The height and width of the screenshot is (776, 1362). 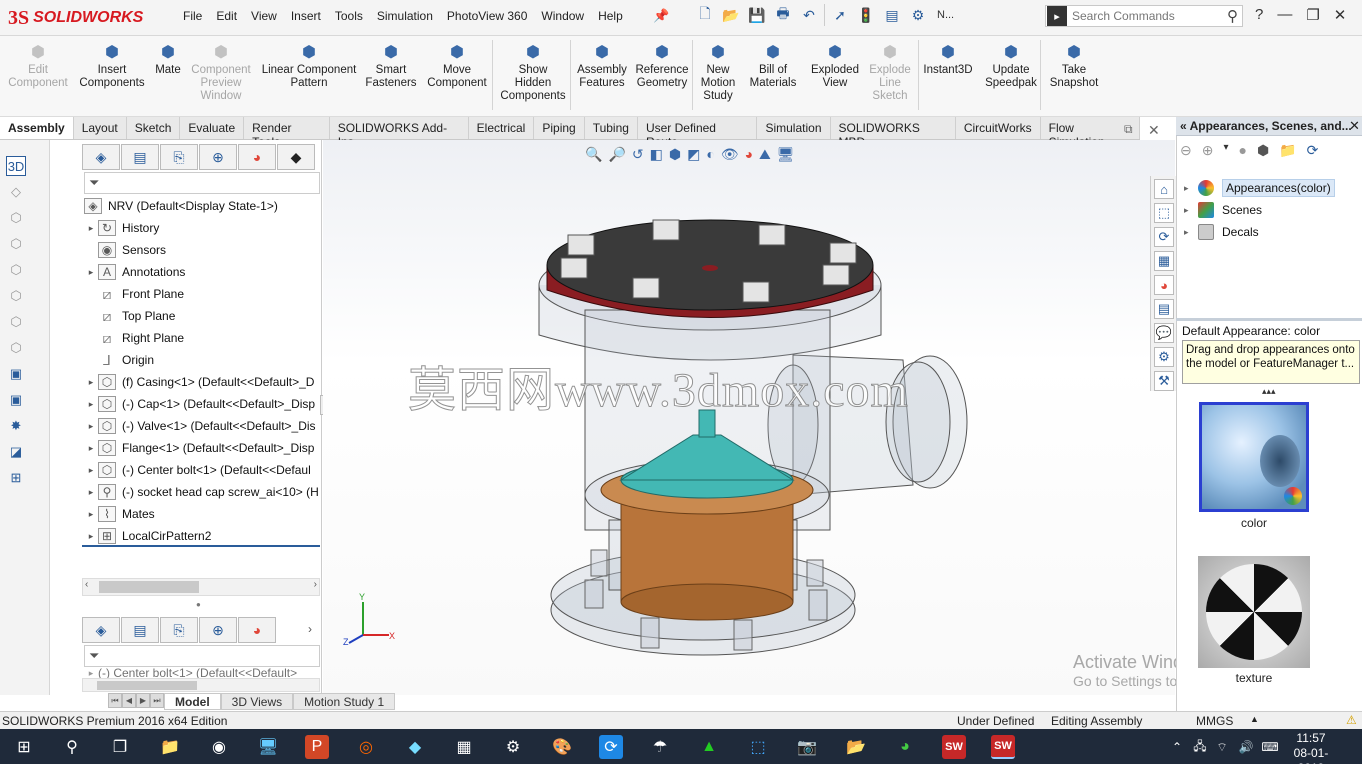 I want to click on loft-icon: ⬡, so click(x=16, y=296).